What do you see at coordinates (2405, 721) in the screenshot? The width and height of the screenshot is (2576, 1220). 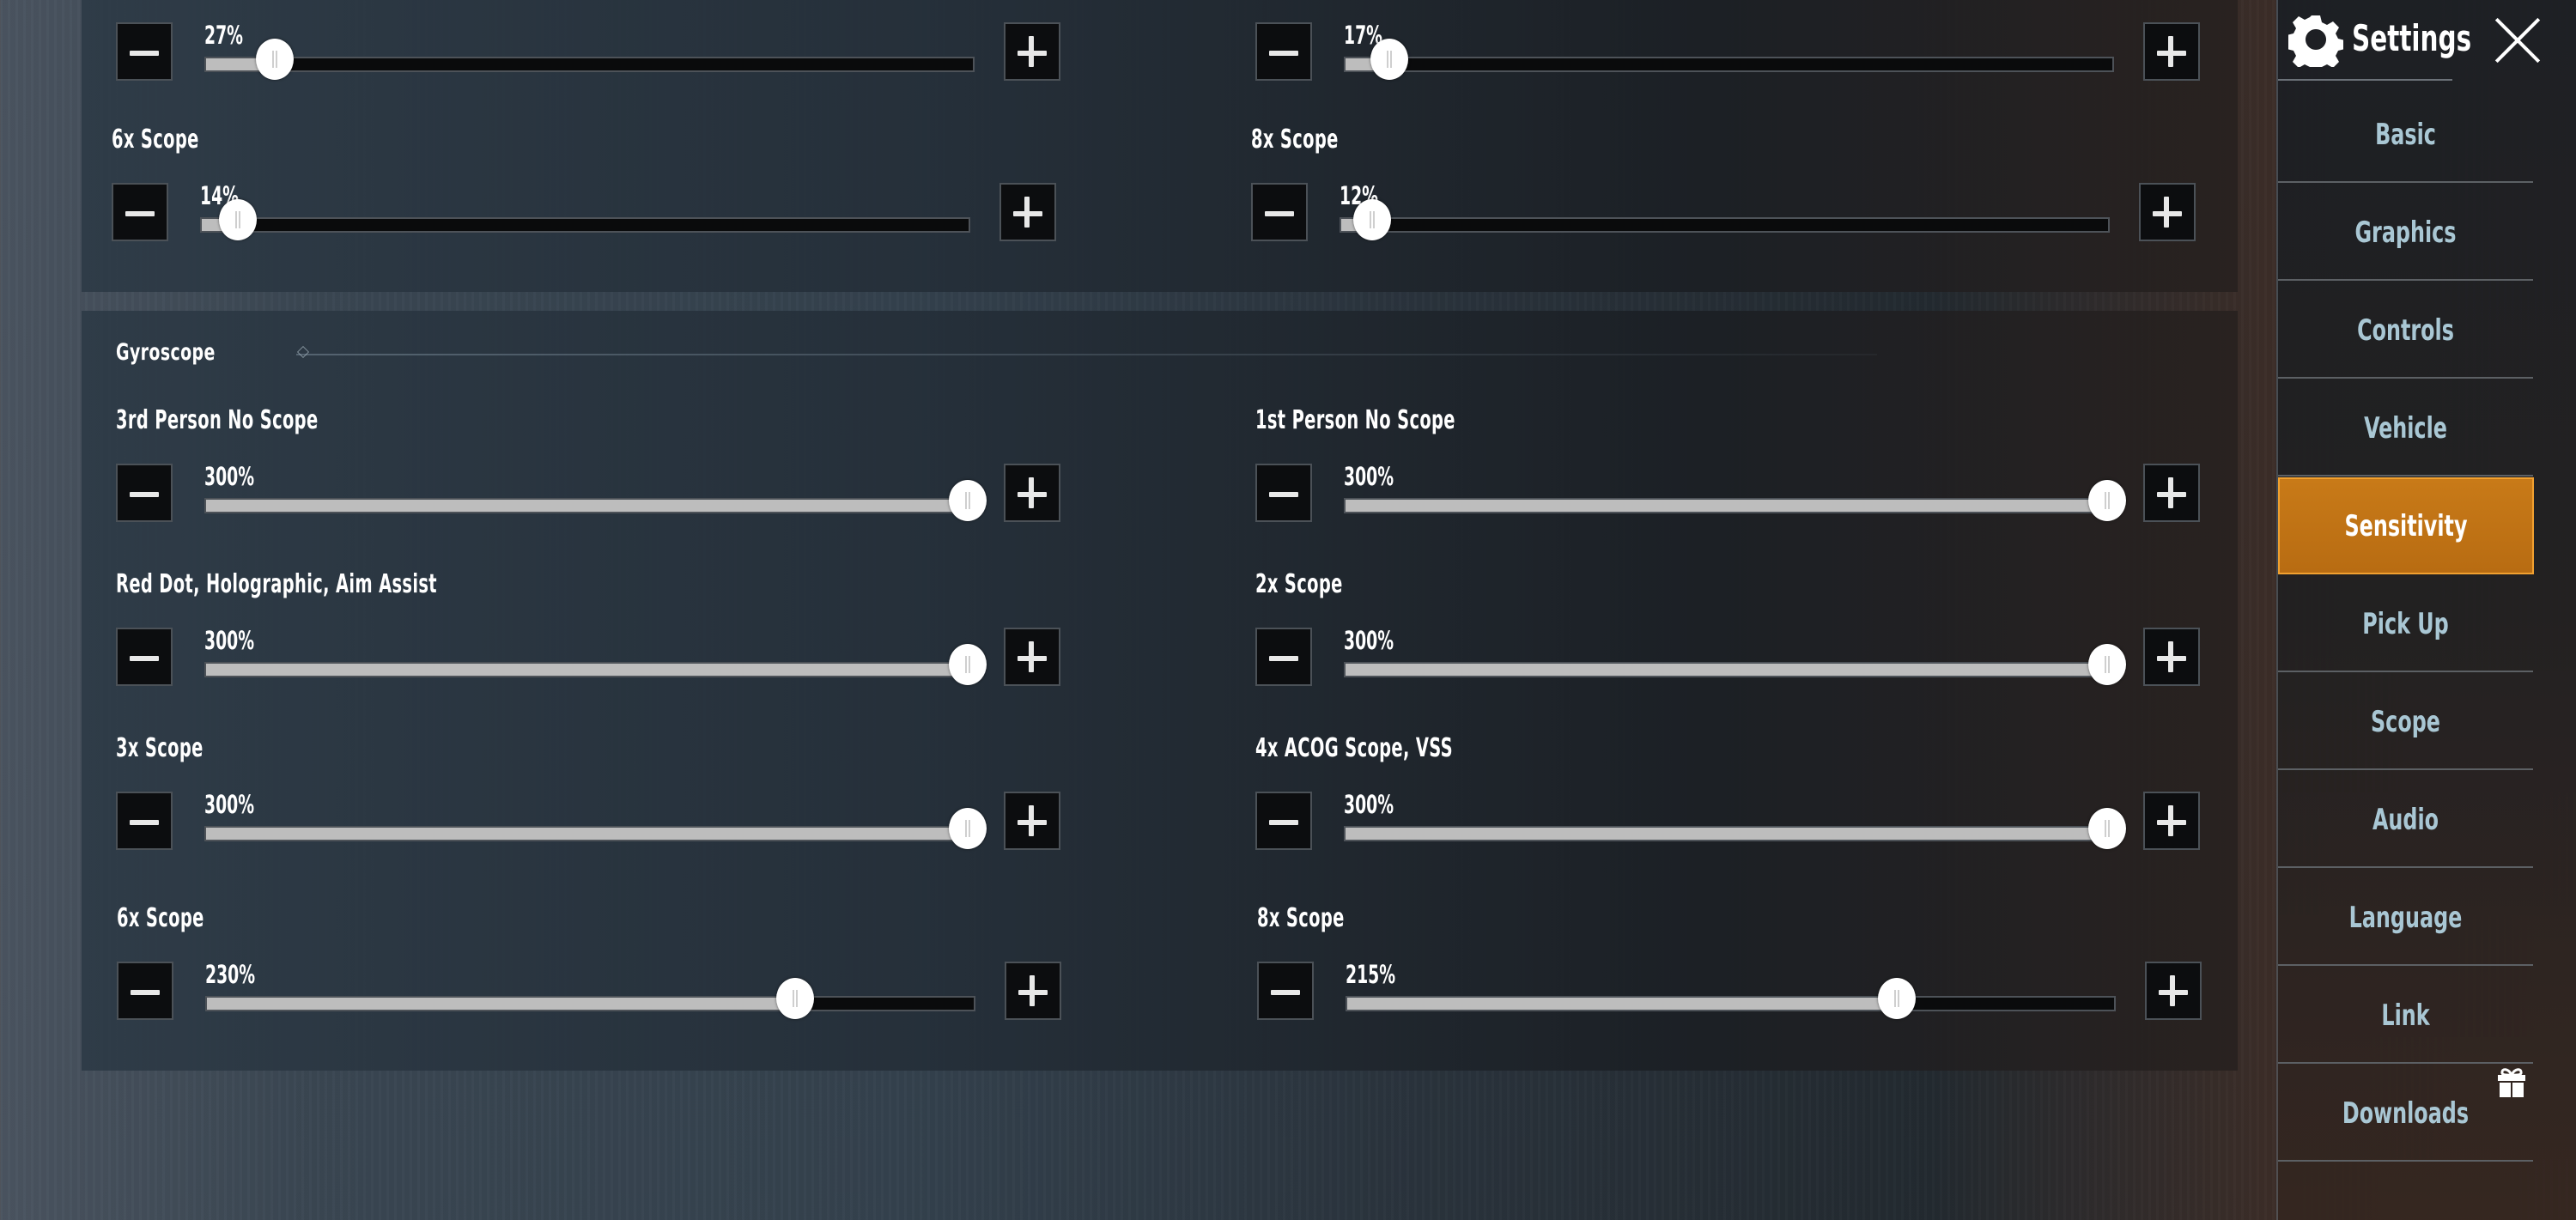 I see `sidebar-item-scope: Scope` at bounding box center [2405, 721].